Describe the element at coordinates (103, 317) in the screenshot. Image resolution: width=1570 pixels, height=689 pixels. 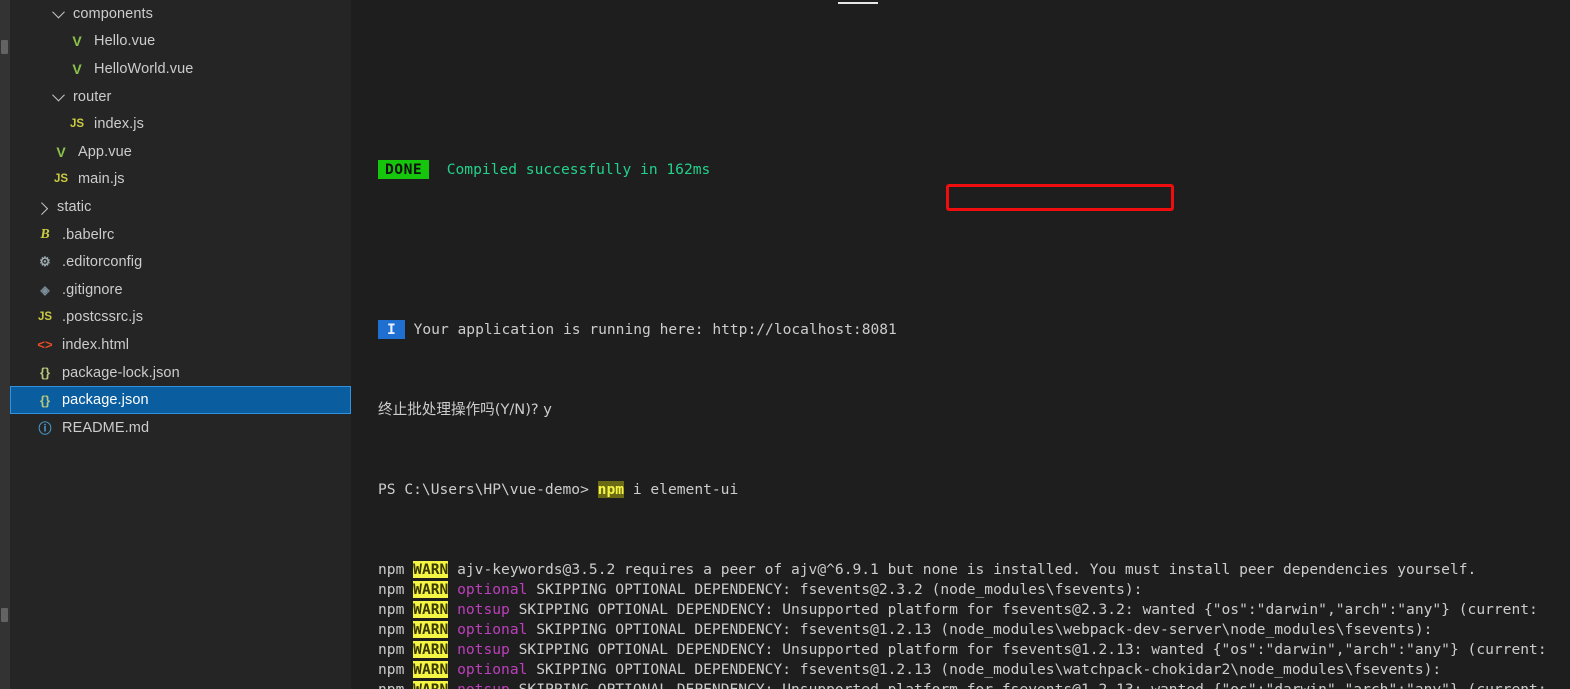
I see `tree-item-label: .postcssrc.js` at that location.